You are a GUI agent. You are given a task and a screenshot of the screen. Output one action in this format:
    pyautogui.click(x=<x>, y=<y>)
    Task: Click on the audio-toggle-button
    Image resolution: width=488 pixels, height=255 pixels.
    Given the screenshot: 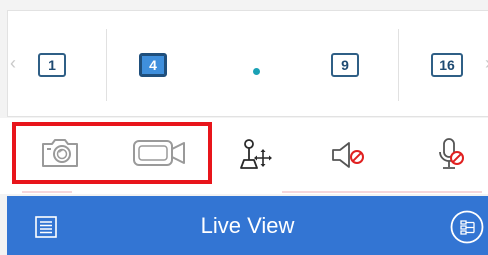 What is the action you would take?
    pyautogui.click(x=348, y=155)
    